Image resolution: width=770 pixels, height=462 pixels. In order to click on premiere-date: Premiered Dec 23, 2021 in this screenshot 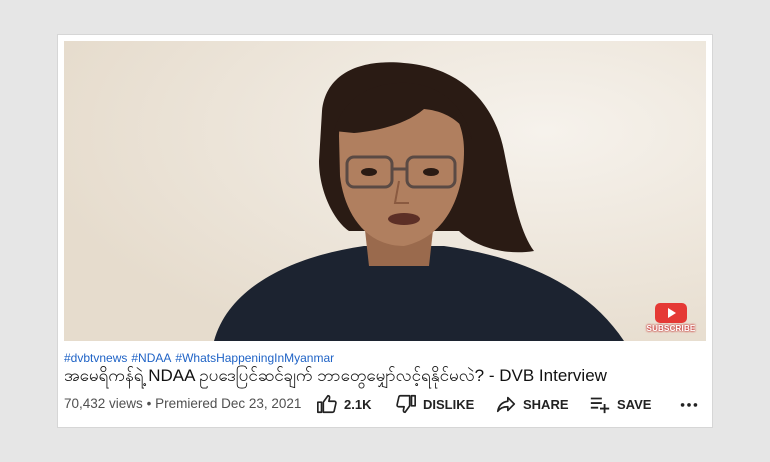, I will do `click(228, 403)`.